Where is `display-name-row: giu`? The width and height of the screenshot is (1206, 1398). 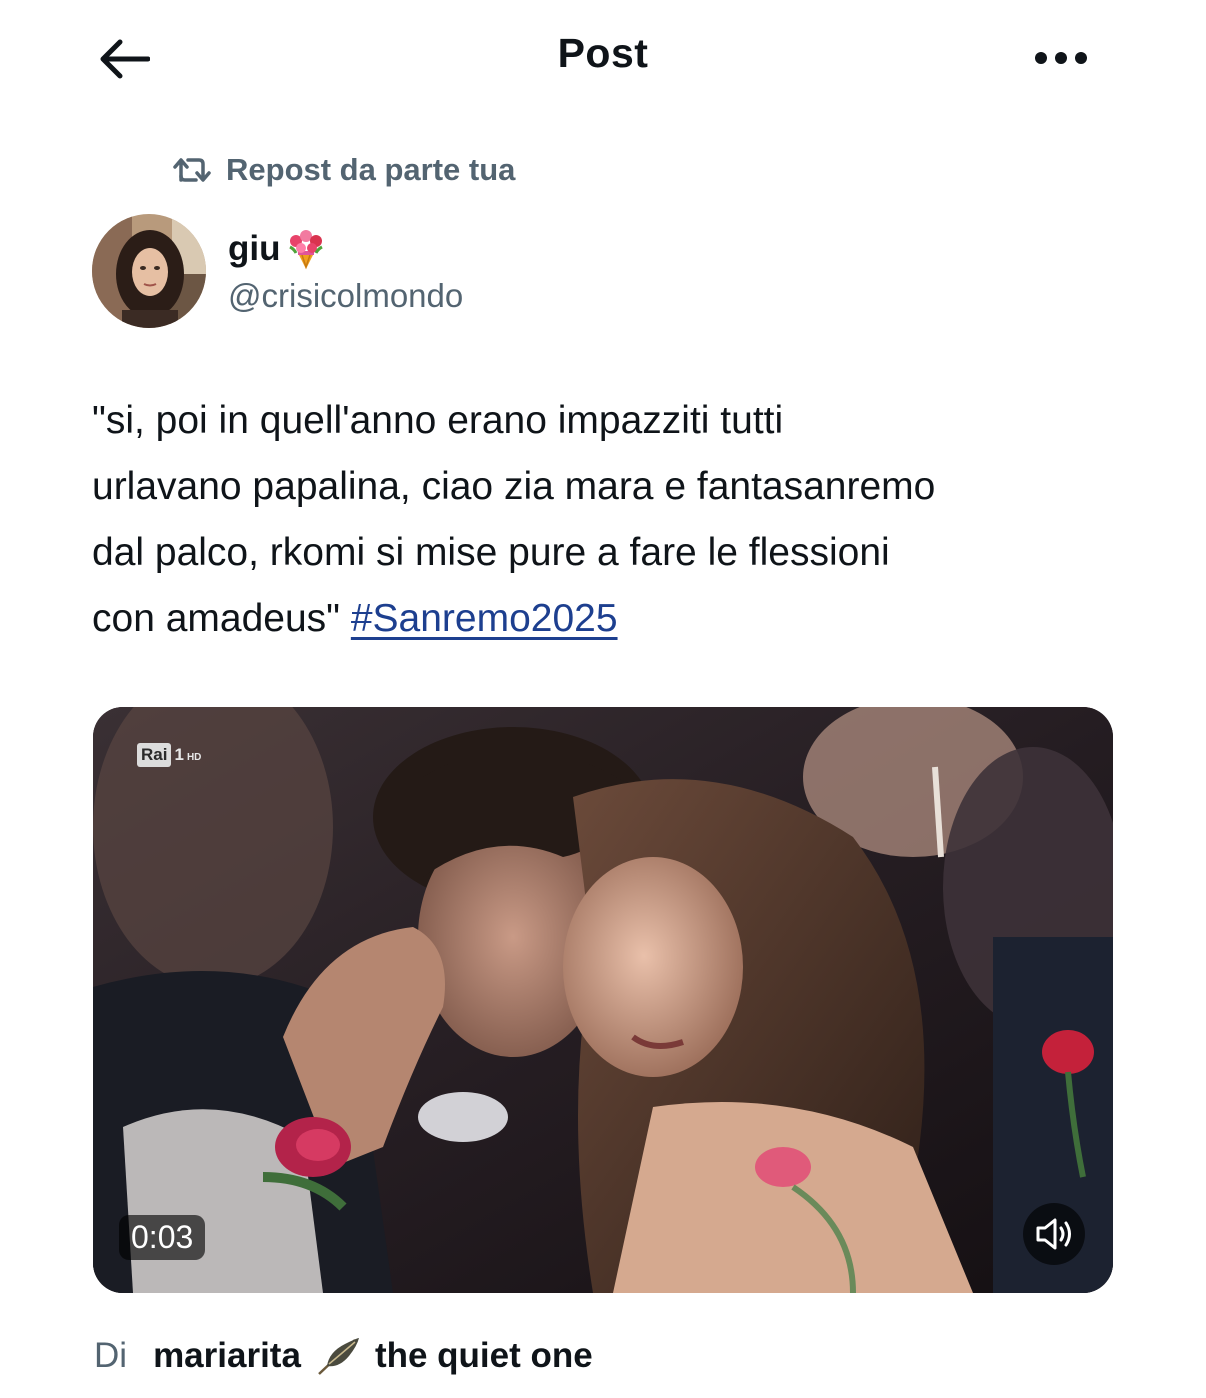
display-name-row: giu is located at coordinates (345, 249).